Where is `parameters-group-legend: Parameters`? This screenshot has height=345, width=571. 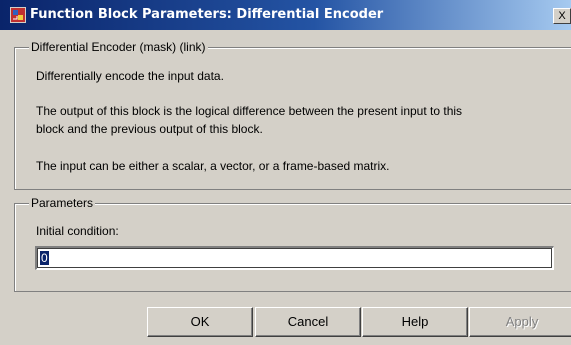
parameters-group-legend: Parameters is located at coordinates (62, 203).